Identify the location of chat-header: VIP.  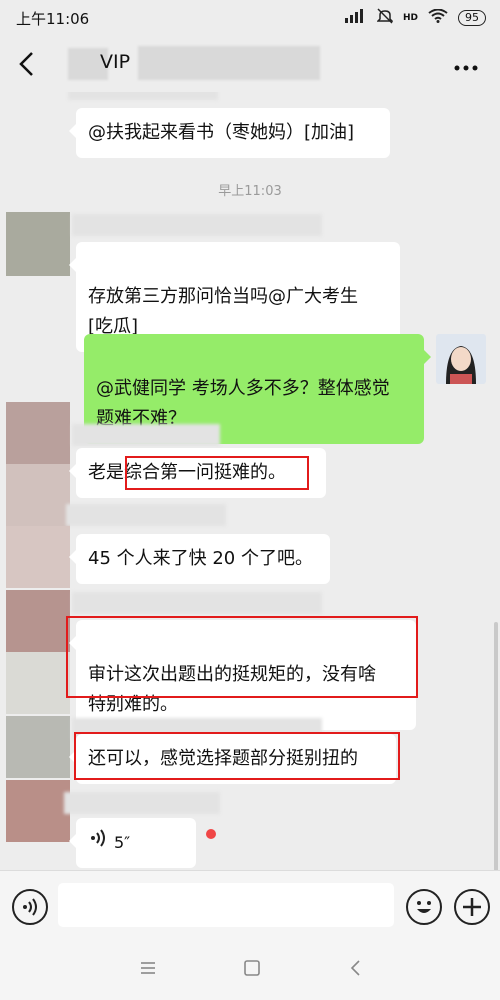
(250, 64).